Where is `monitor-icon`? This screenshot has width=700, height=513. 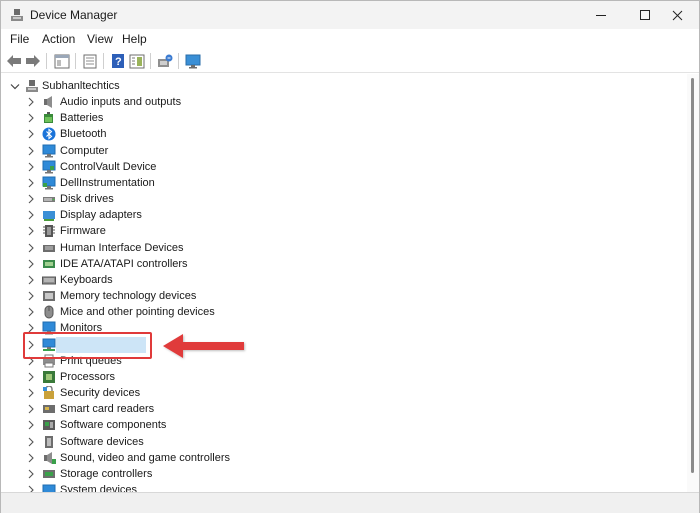
monitor-icon is located at coordinates (193, 61).